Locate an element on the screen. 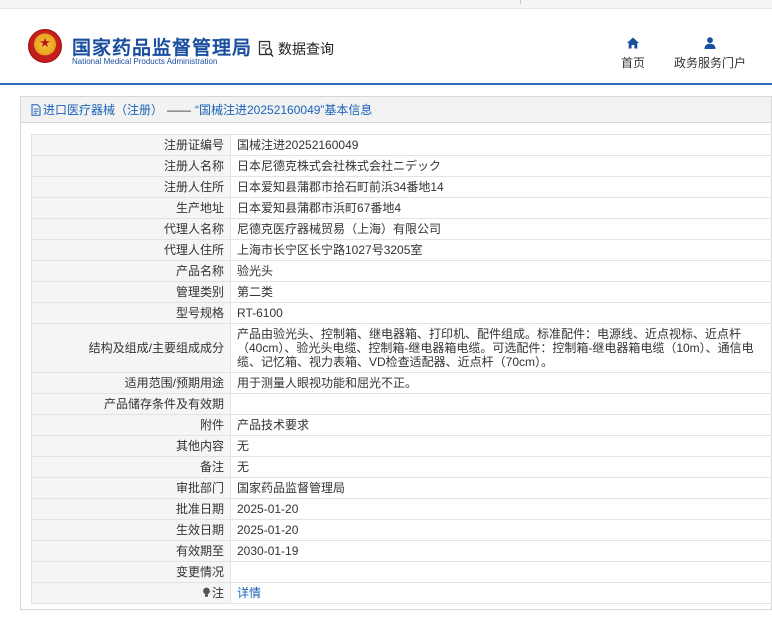 This screenshot has height=621, width=772. field-value: 日本爱知县蒲郡市拾石町前浜34番地14 is located at coordinates (501, 187).